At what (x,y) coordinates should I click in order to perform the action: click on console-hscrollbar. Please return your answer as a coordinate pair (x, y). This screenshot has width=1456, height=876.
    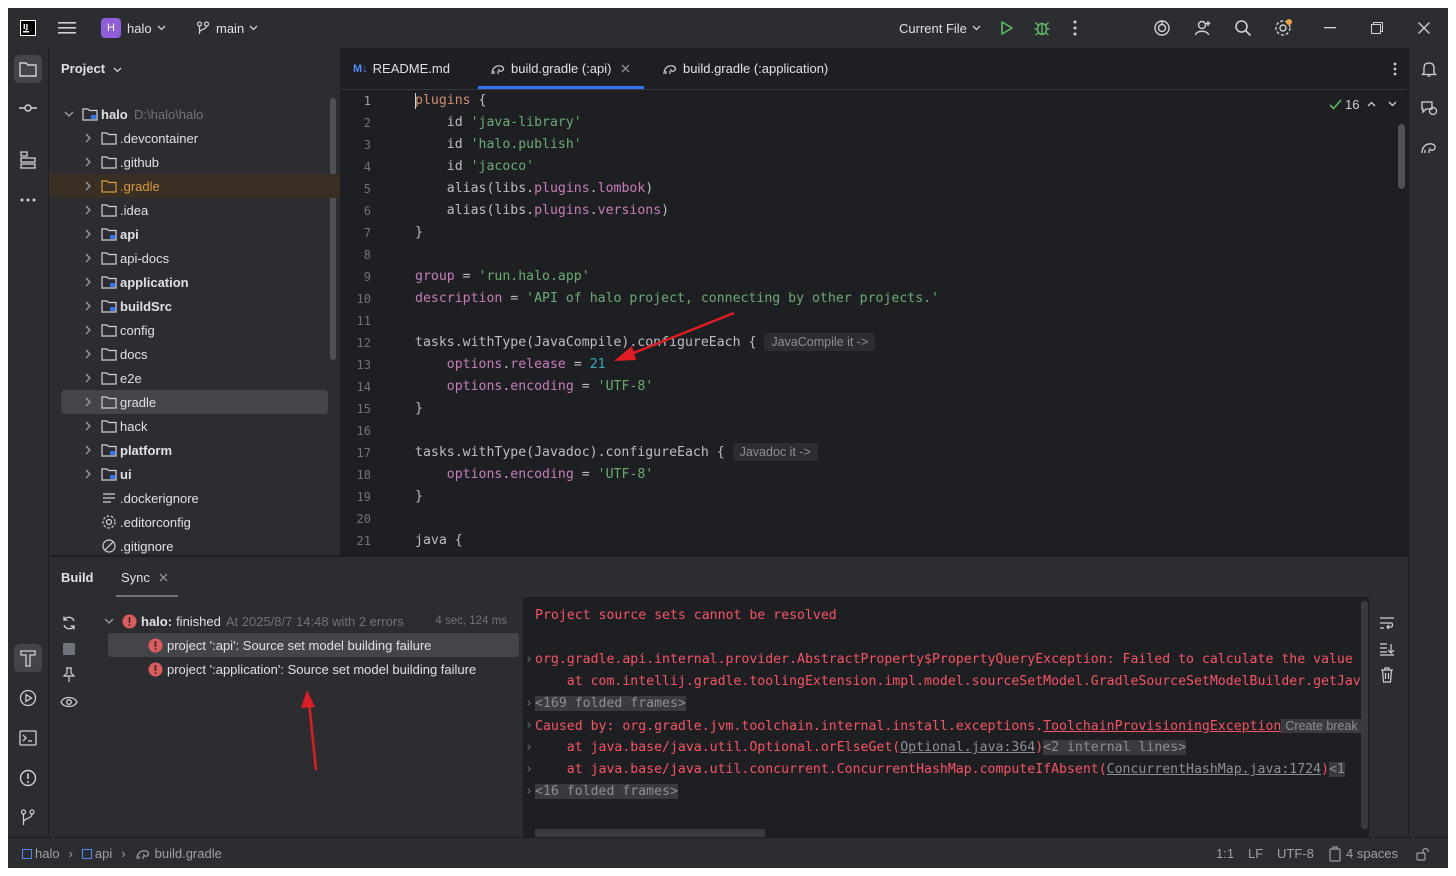
    Looking at the image, I should click on (650, 833).